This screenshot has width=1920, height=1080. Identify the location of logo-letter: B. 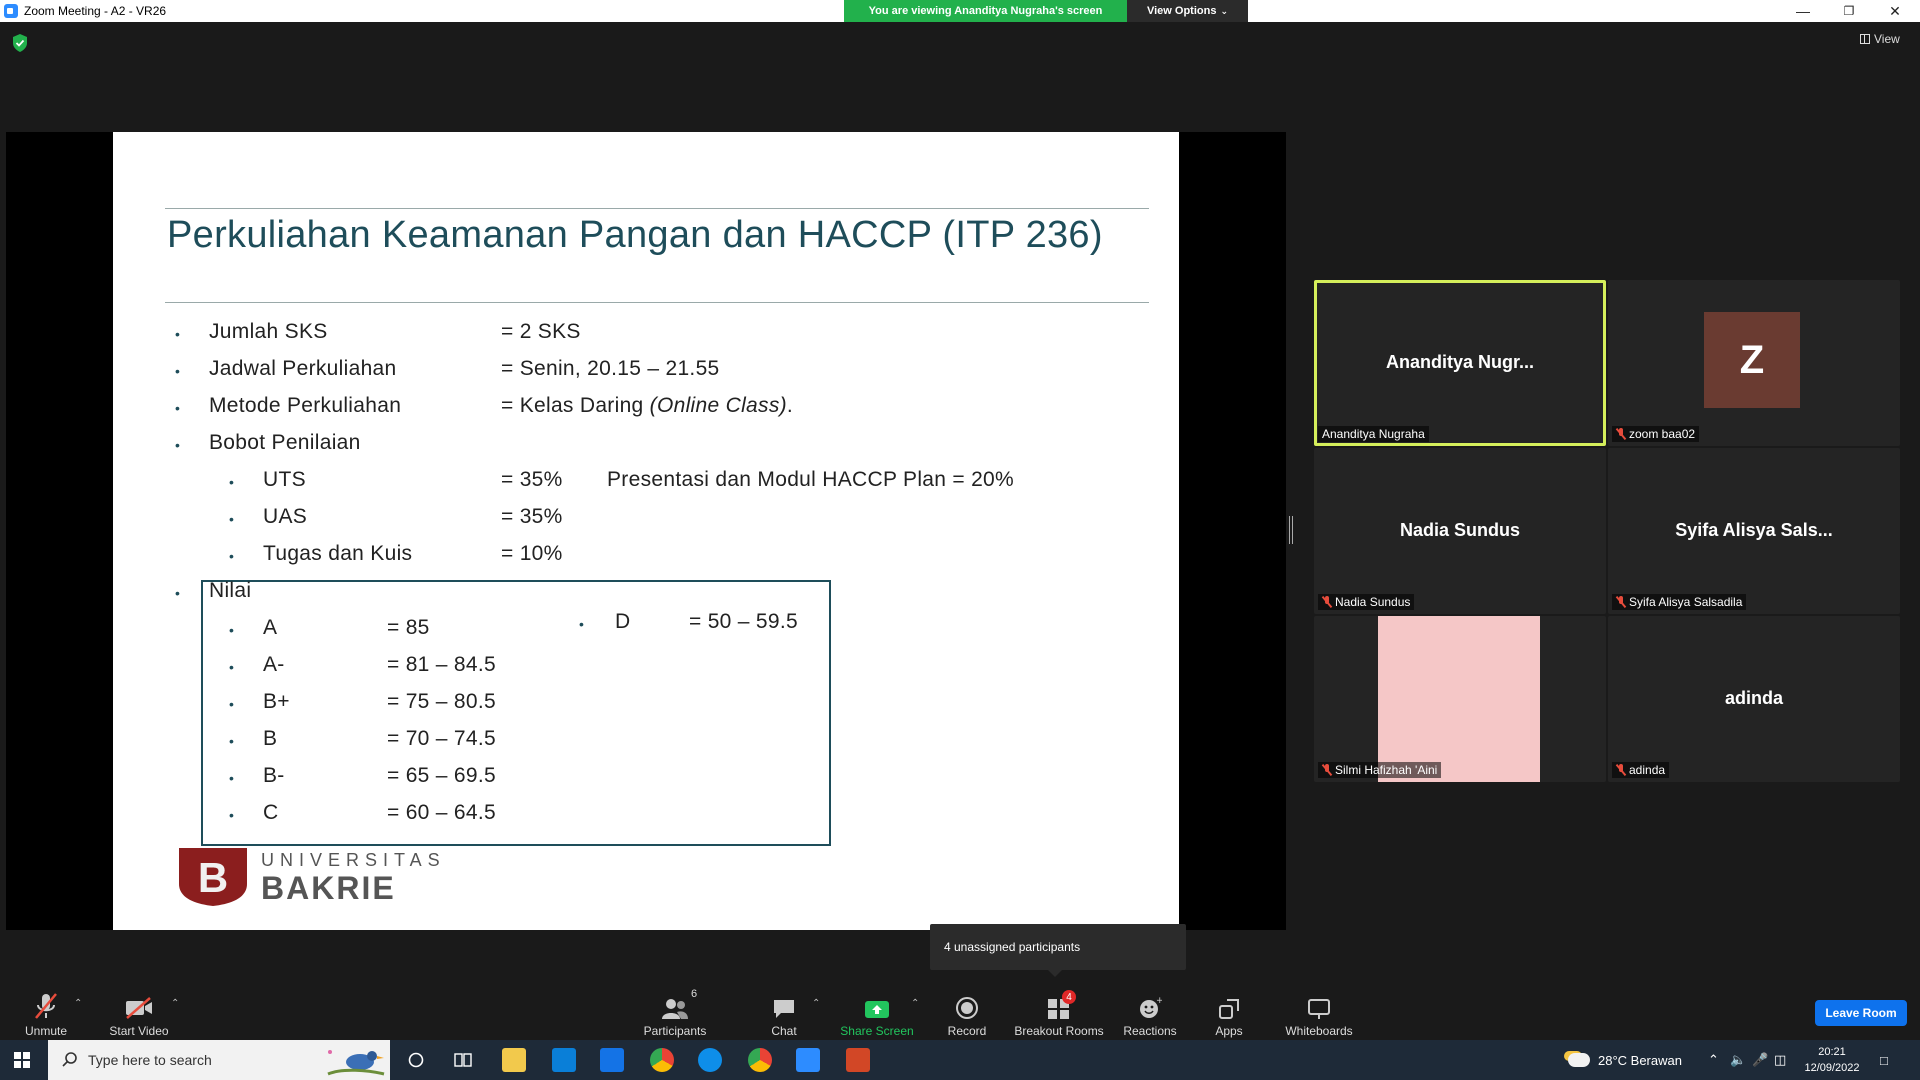
(213, 877).